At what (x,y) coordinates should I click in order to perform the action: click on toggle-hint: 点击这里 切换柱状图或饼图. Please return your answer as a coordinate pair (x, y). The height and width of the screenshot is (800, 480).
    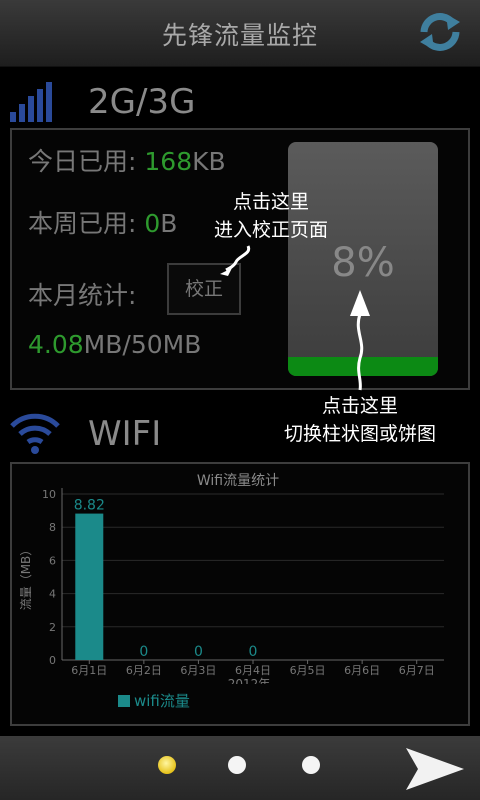
    Looking at the image, I should click on (360, 420).